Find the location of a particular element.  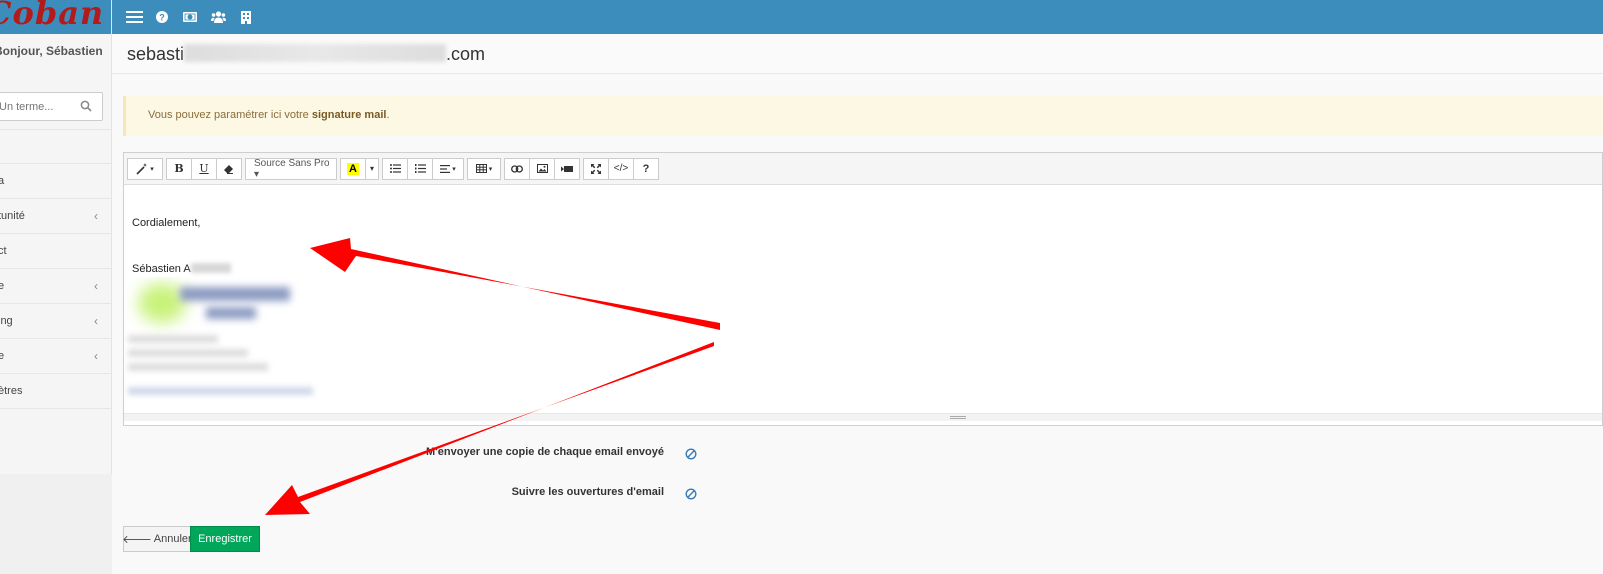

save-label: Enregistrer is located at coordinates (225, 539).